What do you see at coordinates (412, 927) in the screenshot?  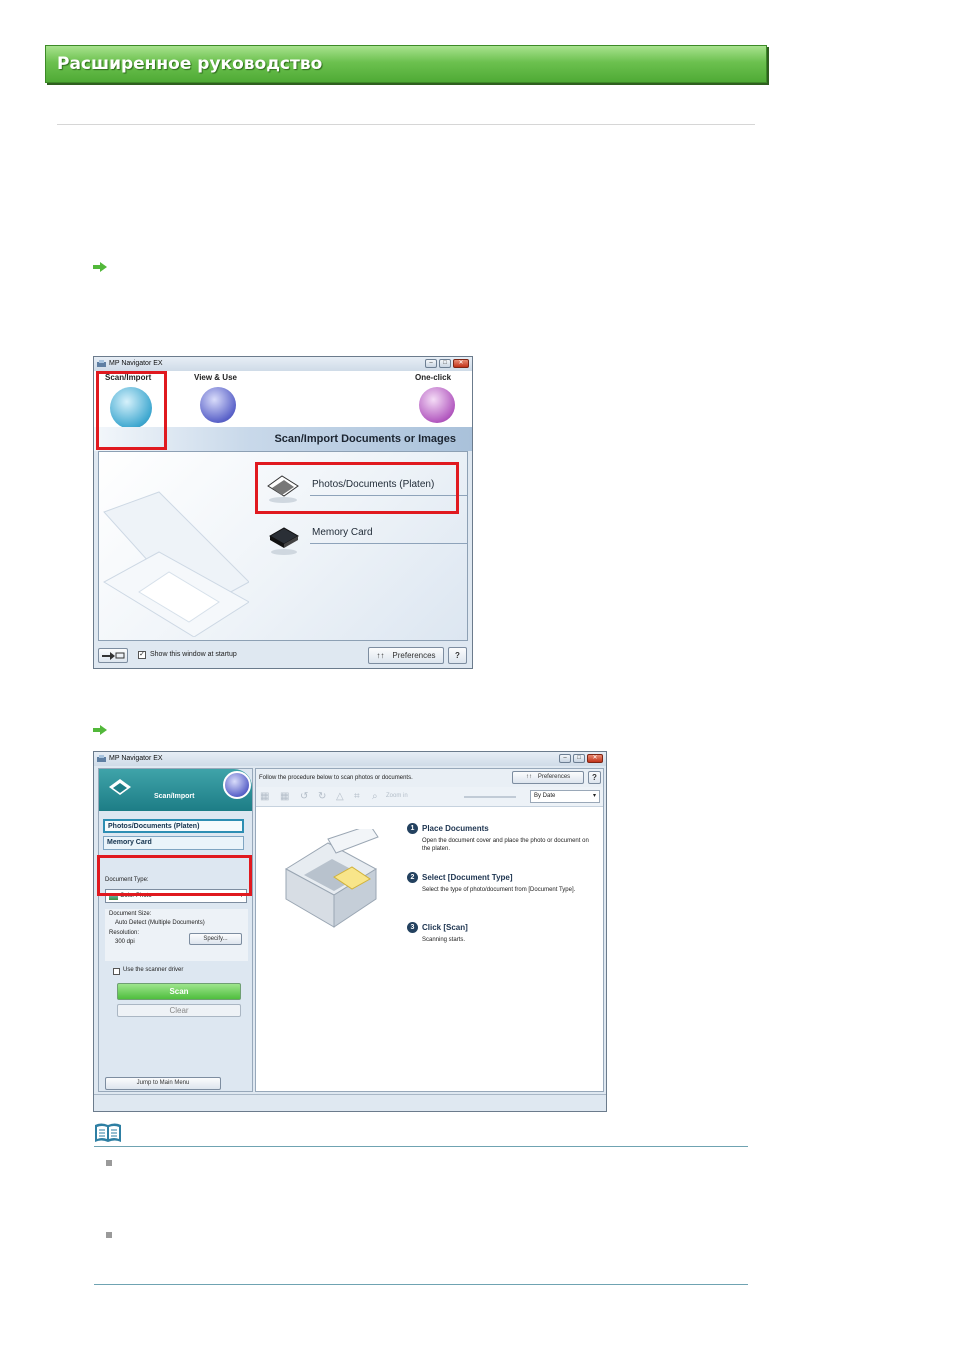 I see `step-number: 3` at bounding box center [412, 927].